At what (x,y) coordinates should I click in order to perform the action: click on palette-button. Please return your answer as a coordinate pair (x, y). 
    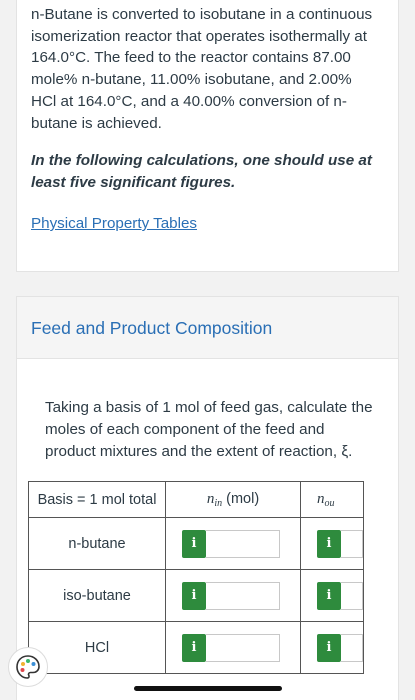
    Looking at the image, I should click on (28, 667).